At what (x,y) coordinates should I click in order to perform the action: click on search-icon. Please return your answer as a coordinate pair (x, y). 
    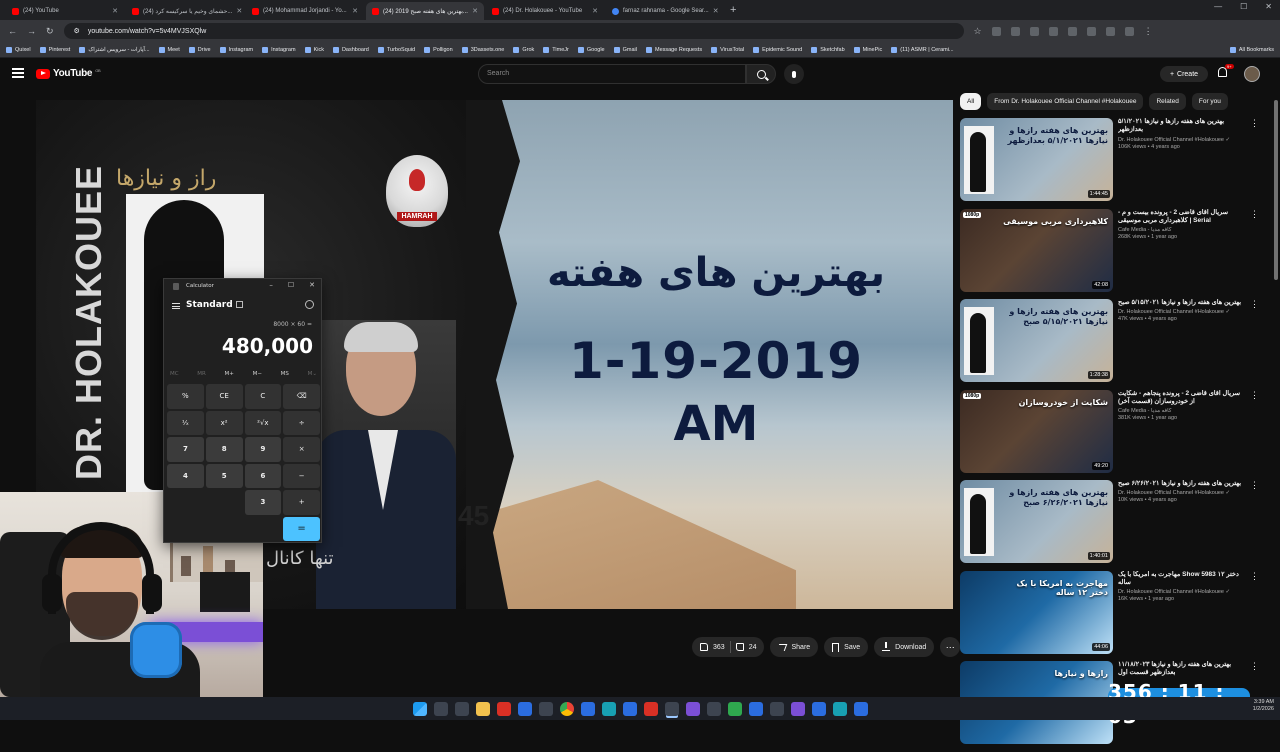
    Looking at the image, I should click on (440, 708).